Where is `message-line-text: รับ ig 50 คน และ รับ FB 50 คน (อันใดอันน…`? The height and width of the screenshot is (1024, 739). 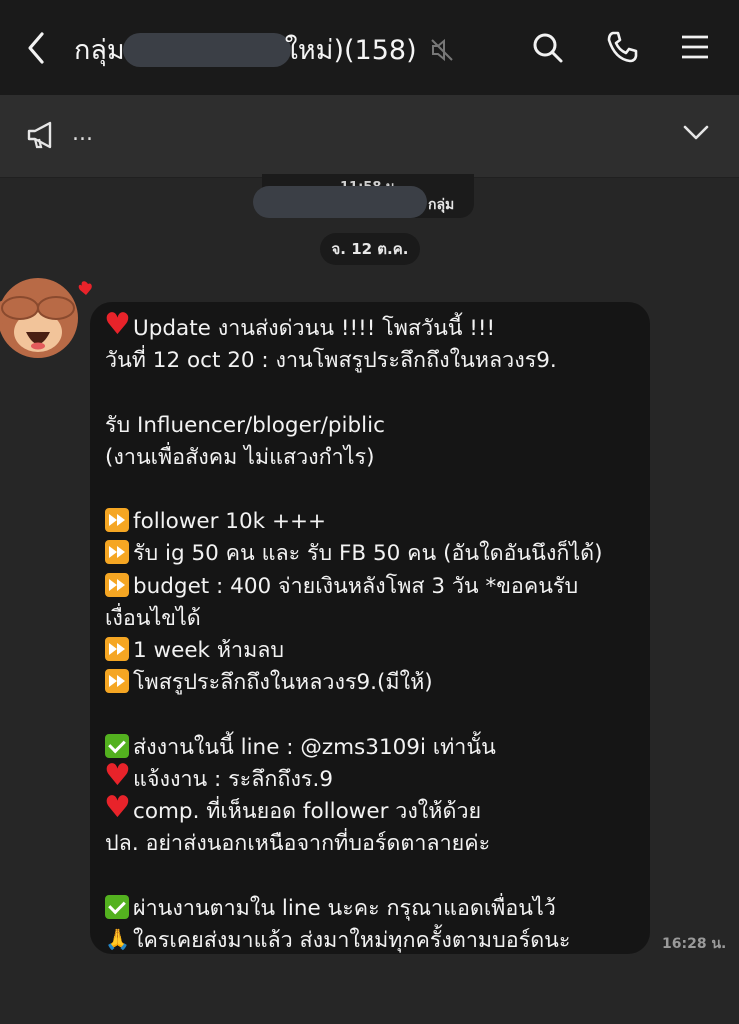
message-line-text: รับ ig 50 คน และ รับ FB 50 คน (อันใดอันน… is located at coordinates (368, 554).